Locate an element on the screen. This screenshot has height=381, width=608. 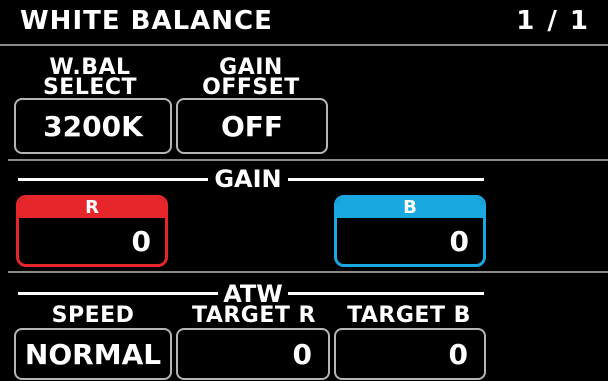
gain-offset-label-line2: OFFSET is located at coordinates (251, 87).